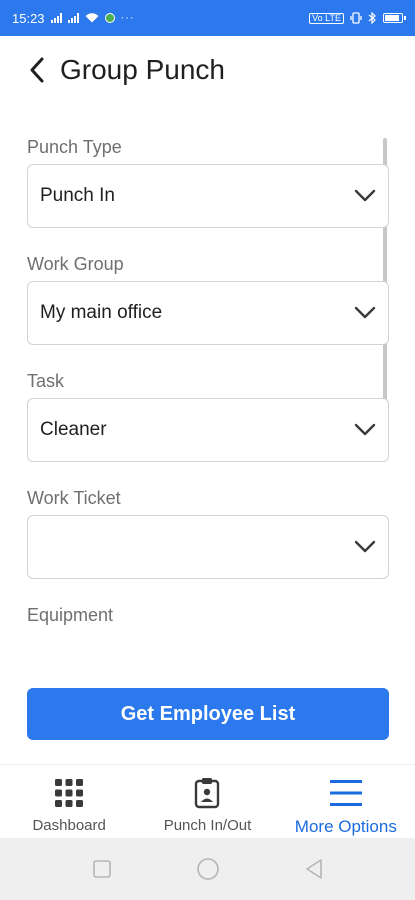  What do you see at coordinates (101, 312) in the screenshot?
I see `work-group-value: My main office` at bounding box center [101, 312].